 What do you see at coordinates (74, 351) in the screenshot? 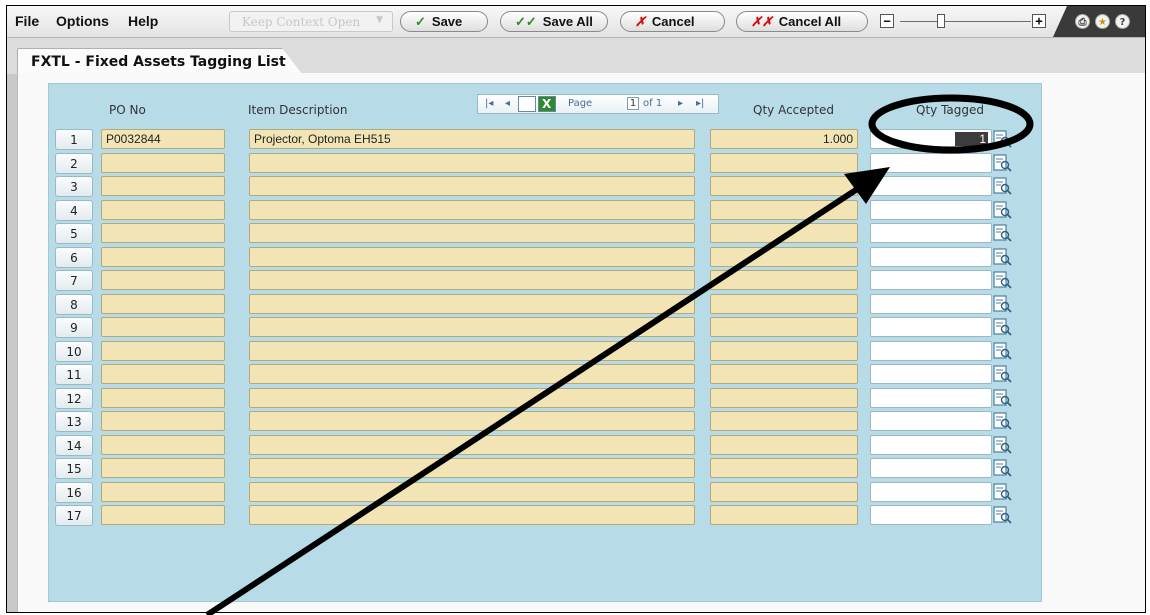
I see `row-number: 10` at bounding box center [74, 351].